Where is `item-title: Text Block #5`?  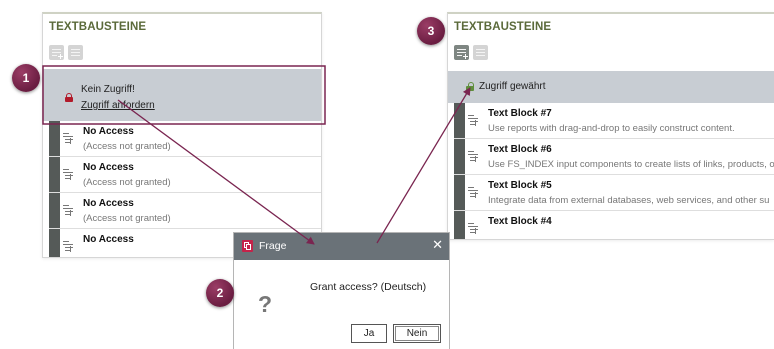
item-title: Text Block #5 is located at coordinates (520, 185).